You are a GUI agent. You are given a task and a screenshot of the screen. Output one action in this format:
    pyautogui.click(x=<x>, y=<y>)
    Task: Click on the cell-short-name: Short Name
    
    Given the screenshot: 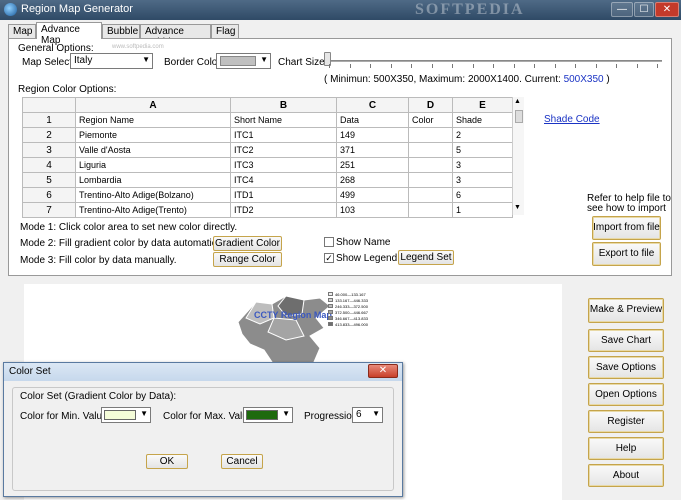 What is the action you would take?
    pyautogui.click(x=283, y=120)
    